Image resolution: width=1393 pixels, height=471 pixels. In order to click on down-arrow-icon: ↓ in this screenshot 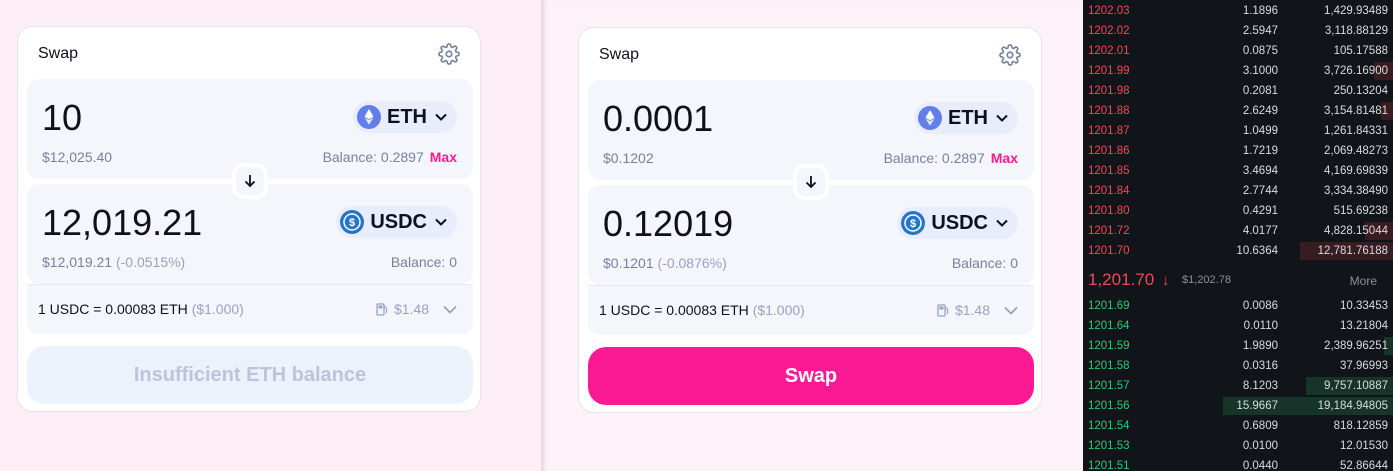, I will do `click(1166, 280)`.